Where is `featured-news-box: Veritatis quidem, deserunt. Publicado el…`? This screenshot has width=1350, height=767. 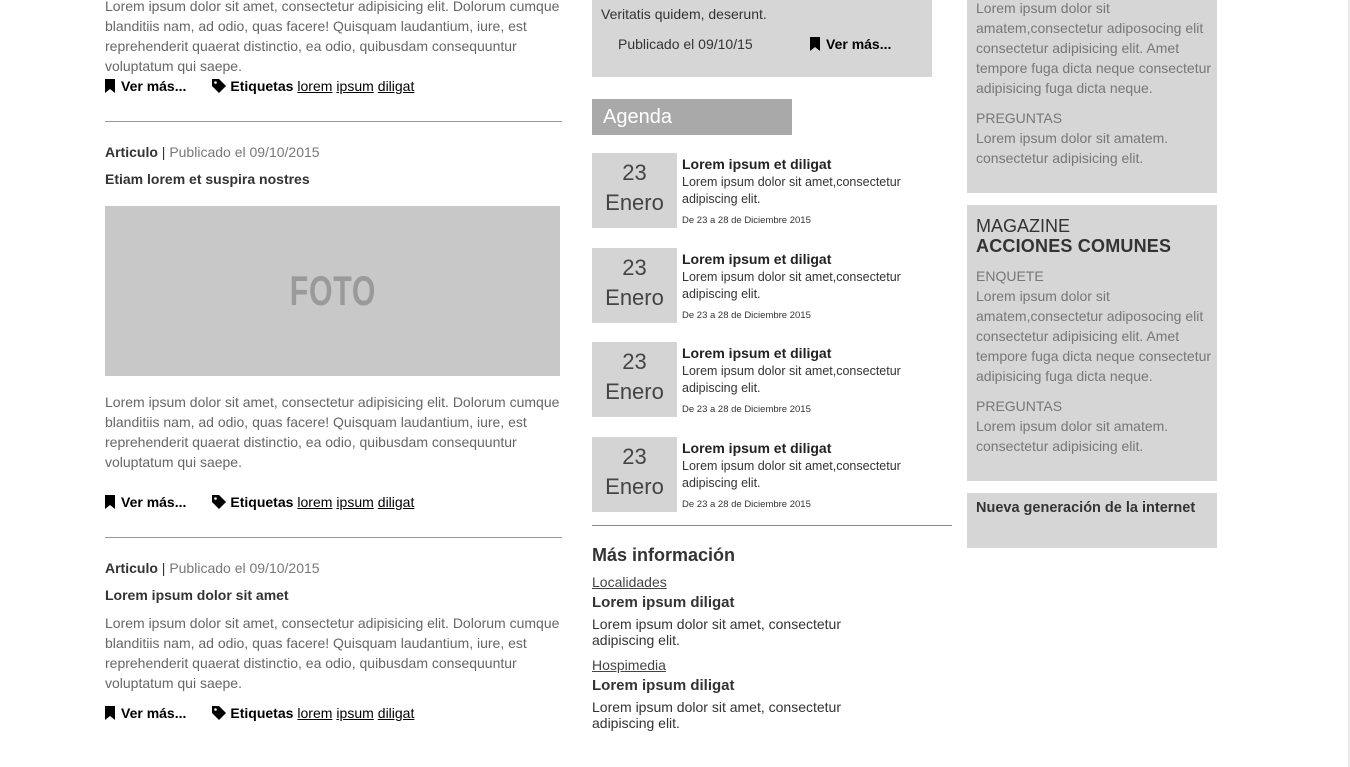 featured-news-box: Veritatis quidem, deserunt. Publicado el… is located at coordinates (762, 38).